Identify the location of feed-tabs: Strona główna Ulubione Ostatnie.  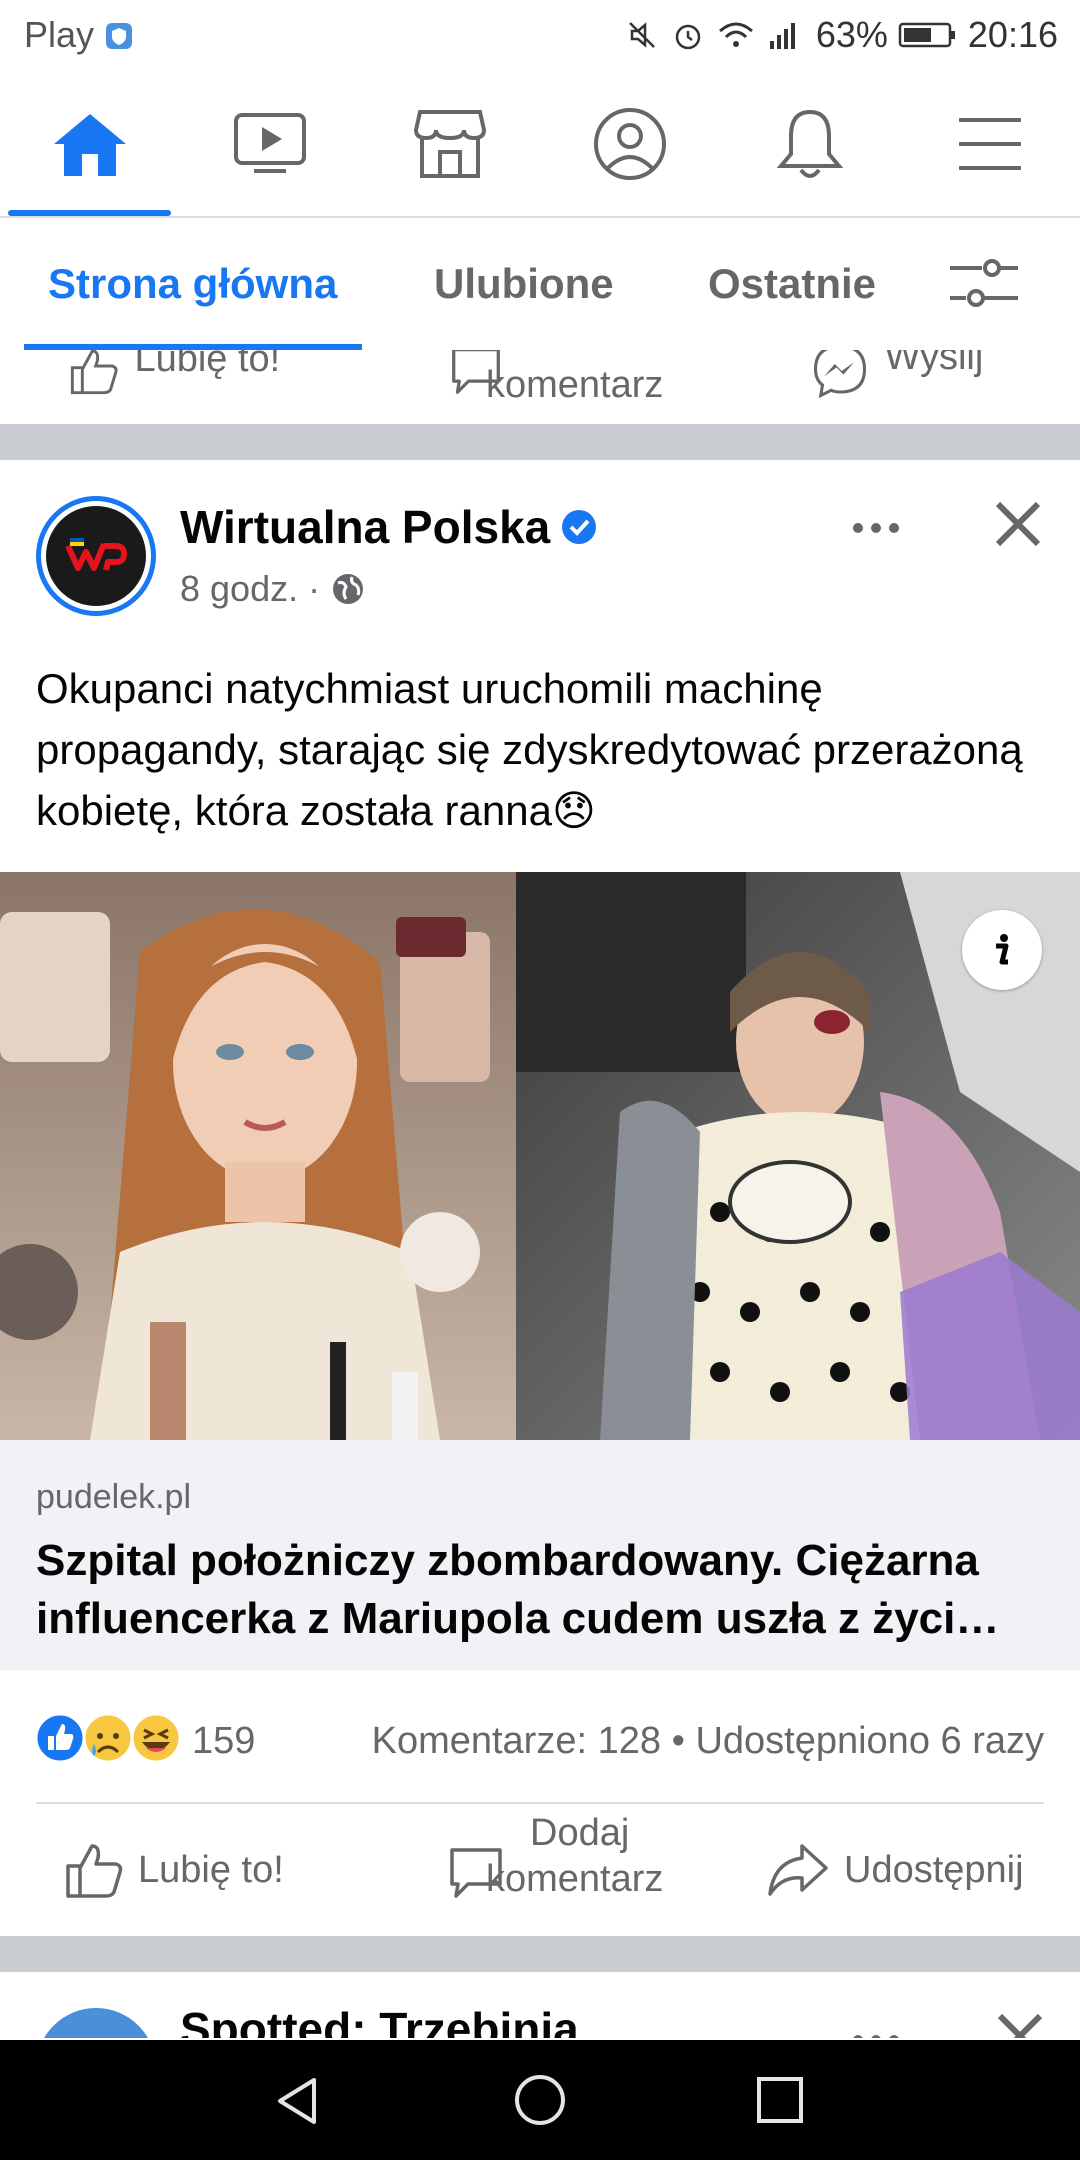
(540, 284).